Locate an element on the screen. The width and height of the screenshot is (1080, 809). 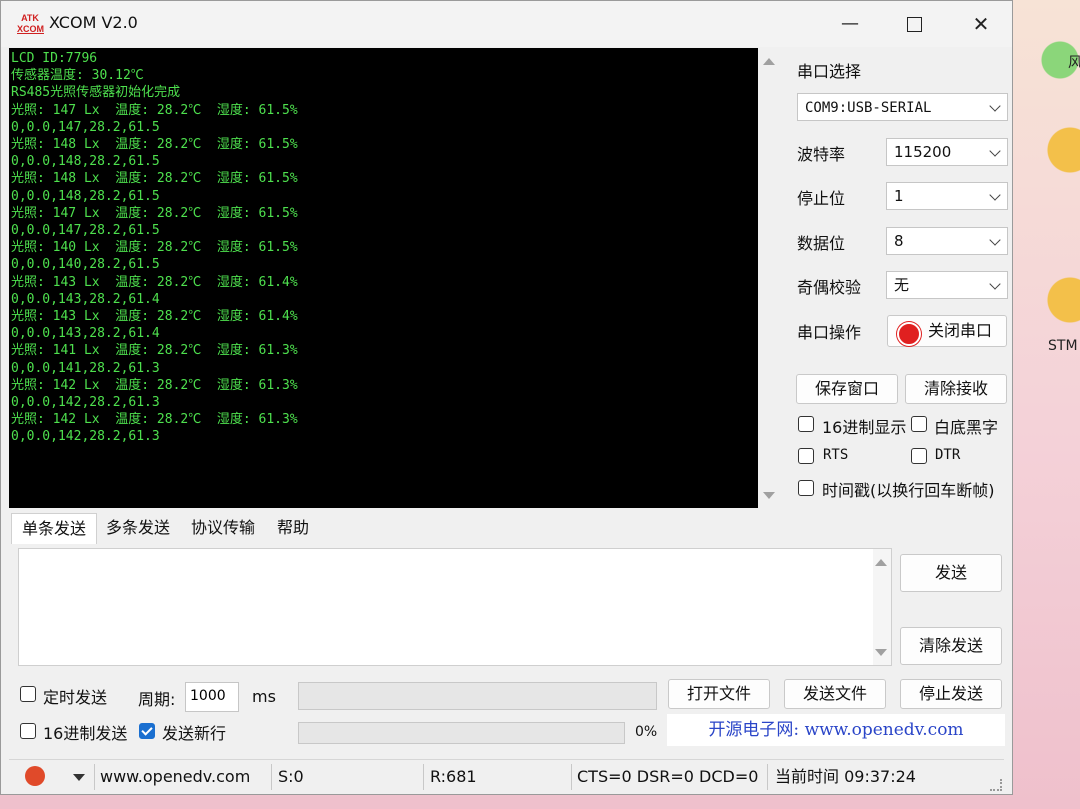
period-input: 1000 is located at coordinates (212, 697).